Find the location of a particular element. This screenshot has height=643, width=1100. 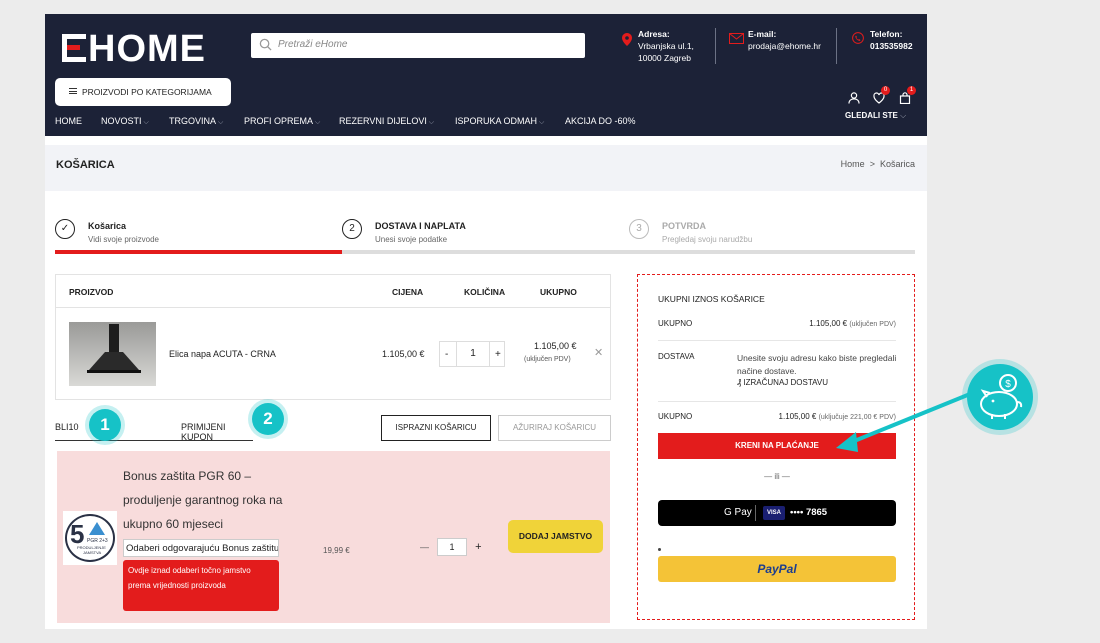

product-price: 1.105,00 € is located at coordinates (403, 354).